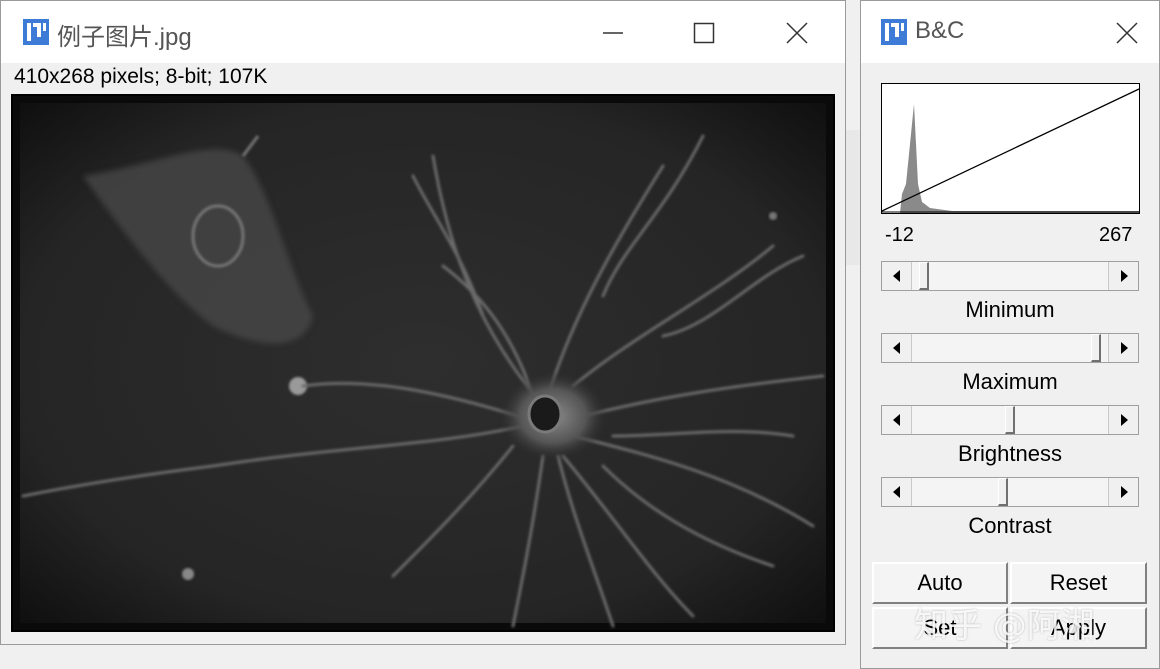  I want to click on brightness-slider, so click(1010, 420).